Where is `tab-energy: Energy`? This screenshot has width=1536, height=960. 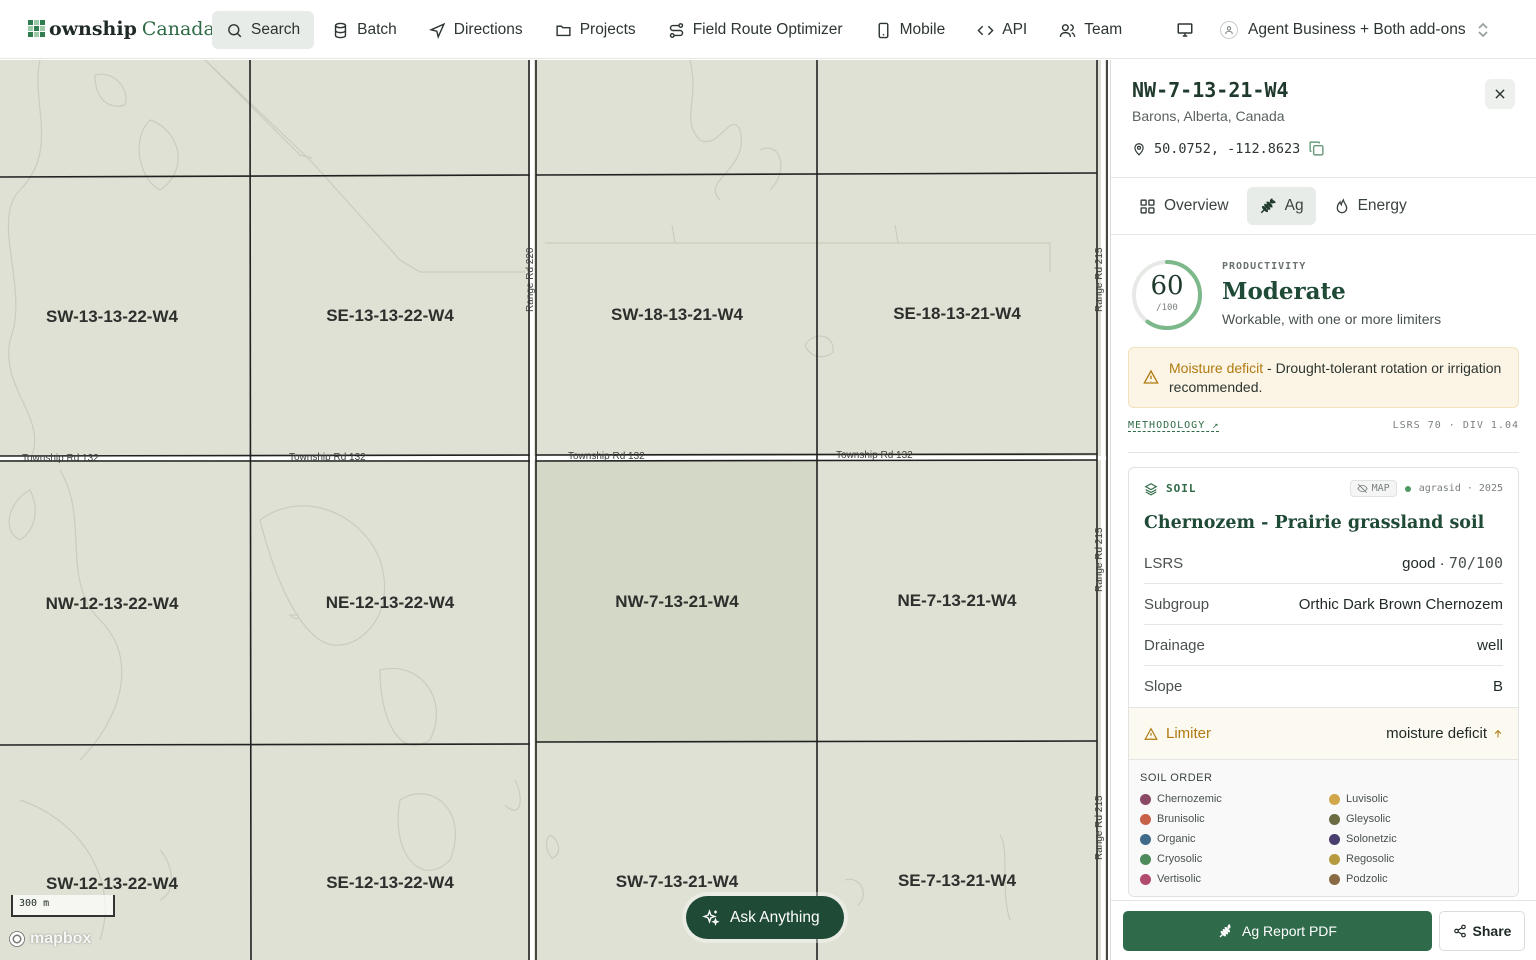 tab-energy: Energy is located at coordinates (1370, 206).